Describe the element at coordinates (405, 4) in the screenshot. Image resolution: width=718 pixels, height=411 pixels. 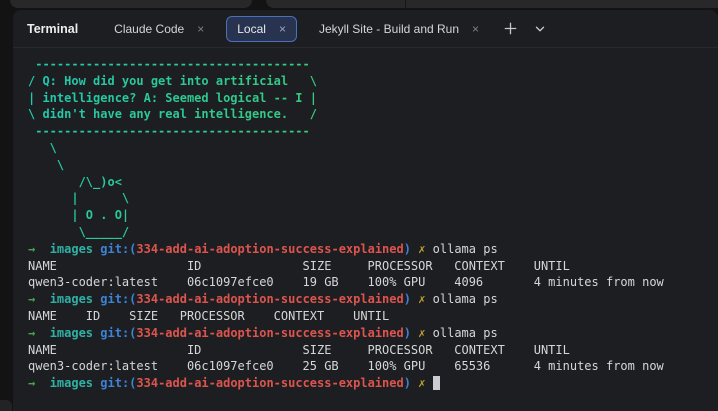
I see `upper-pane-divider` at that location.